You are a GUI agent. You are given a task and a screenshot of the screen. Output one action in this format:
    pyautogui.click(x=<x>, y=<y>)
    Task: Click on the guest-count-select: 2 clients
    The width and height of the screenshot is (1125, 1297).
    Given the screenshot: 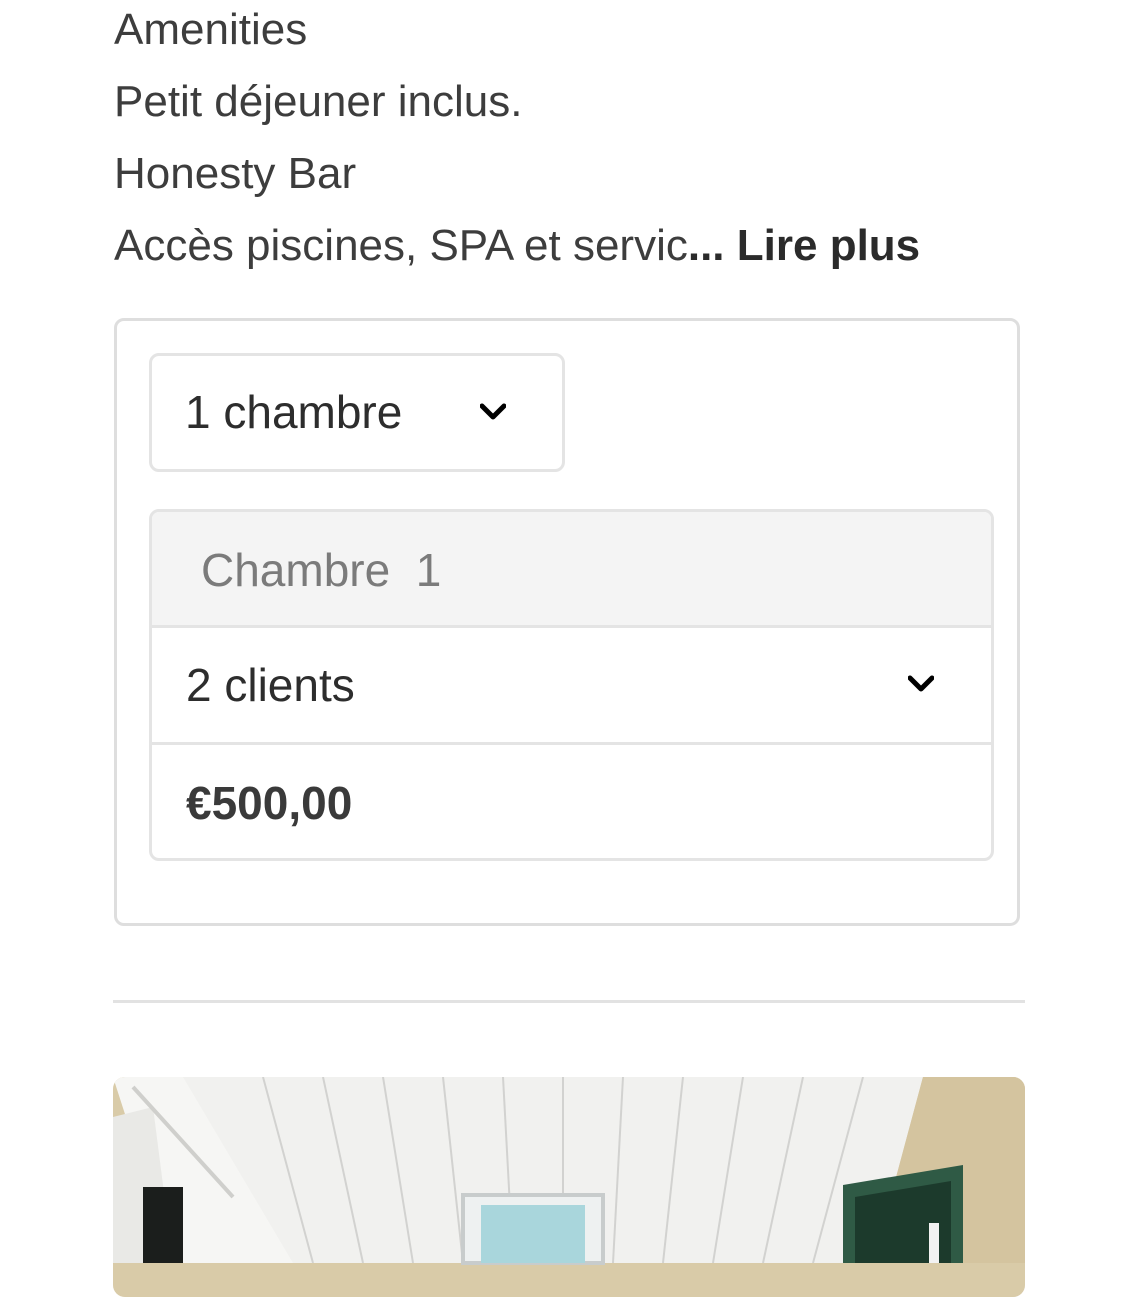 What is the action you would take?
    pyautogui.click(x=571, y=686)
    